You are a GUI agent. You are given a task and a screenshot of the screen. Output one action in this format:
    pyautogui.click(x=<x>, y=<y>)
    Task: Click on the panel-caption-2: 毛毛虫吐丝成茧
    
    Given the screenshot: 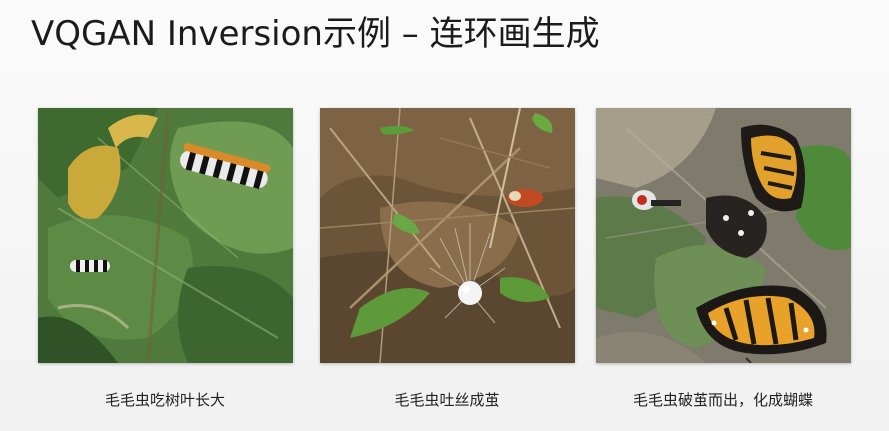 What is the action you would take?
    pyautogui.click(x=447, y=400)
    